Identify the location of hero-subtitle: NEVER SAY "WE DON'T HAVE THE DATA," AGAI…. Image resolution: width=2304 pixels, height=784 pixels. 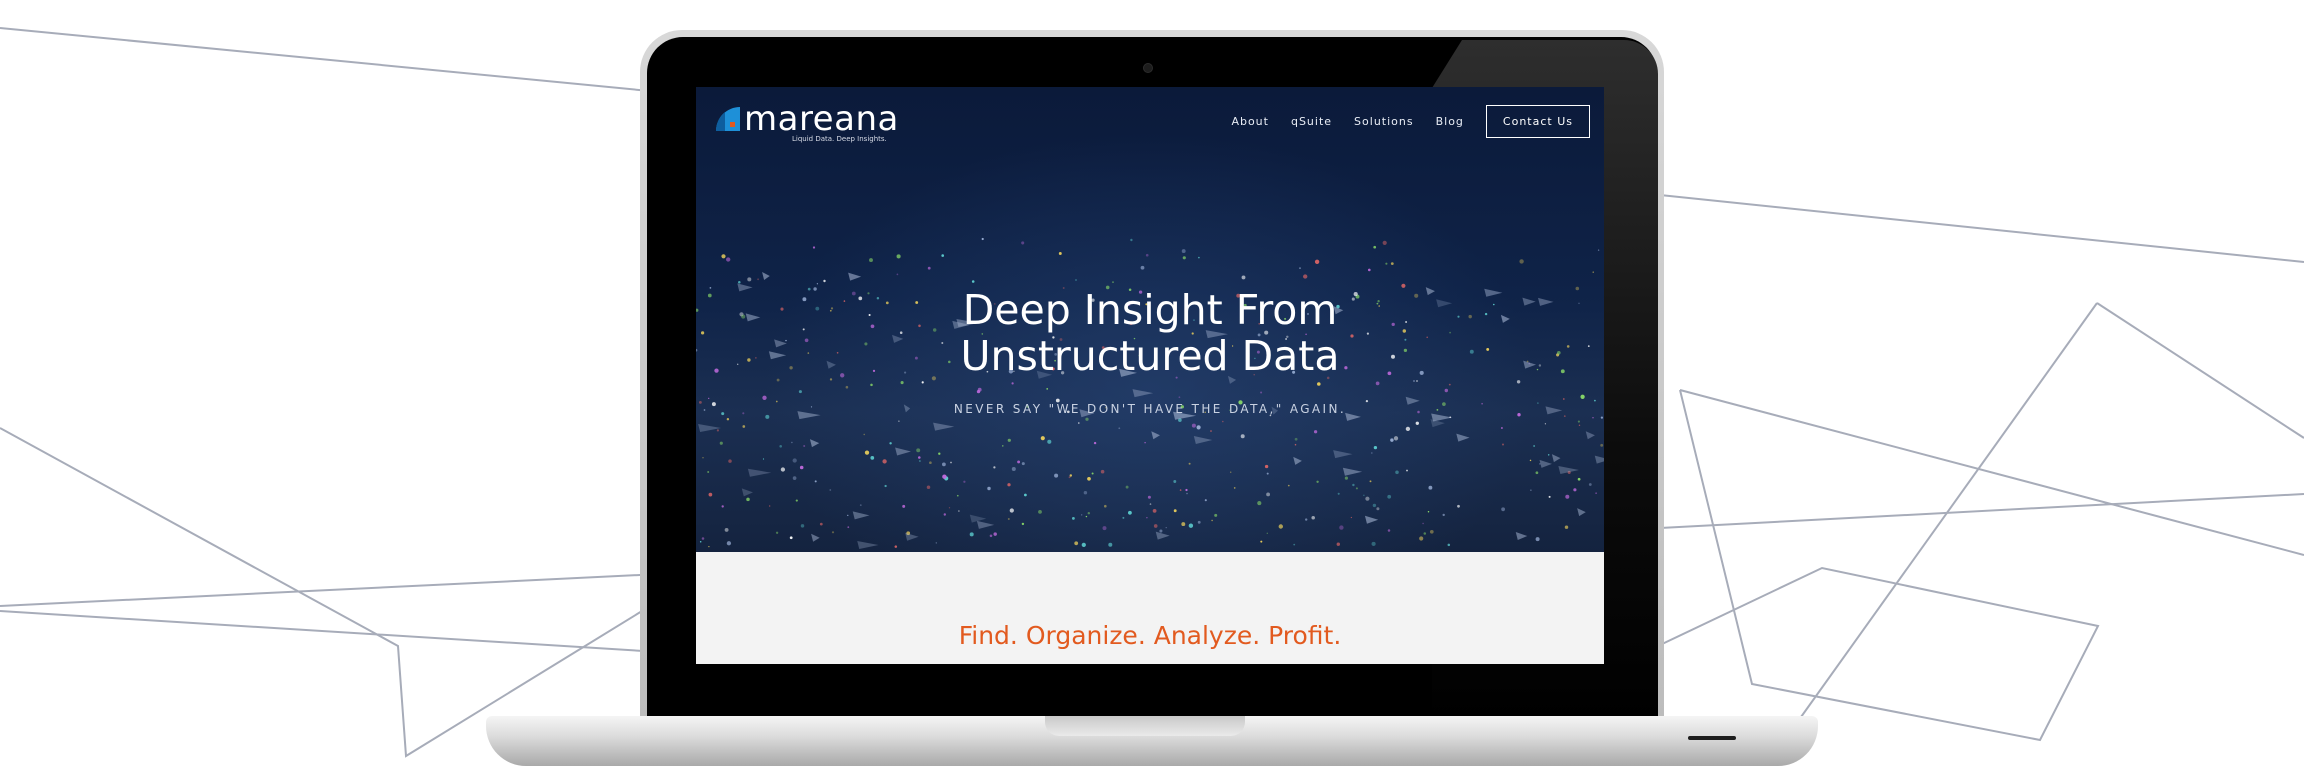
(1150, 409).